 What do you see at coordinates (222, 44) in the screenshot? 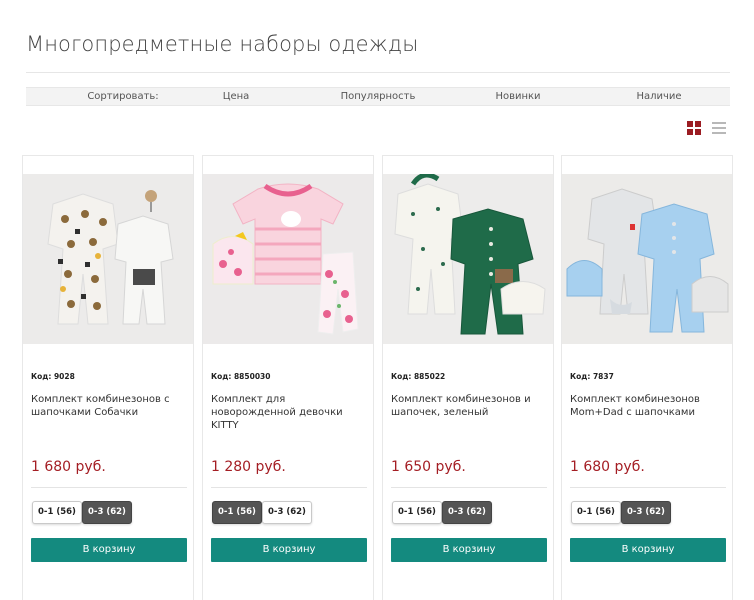
I see `page-title: Многопредметные наборы одежды` at bounding box center [222, 44].